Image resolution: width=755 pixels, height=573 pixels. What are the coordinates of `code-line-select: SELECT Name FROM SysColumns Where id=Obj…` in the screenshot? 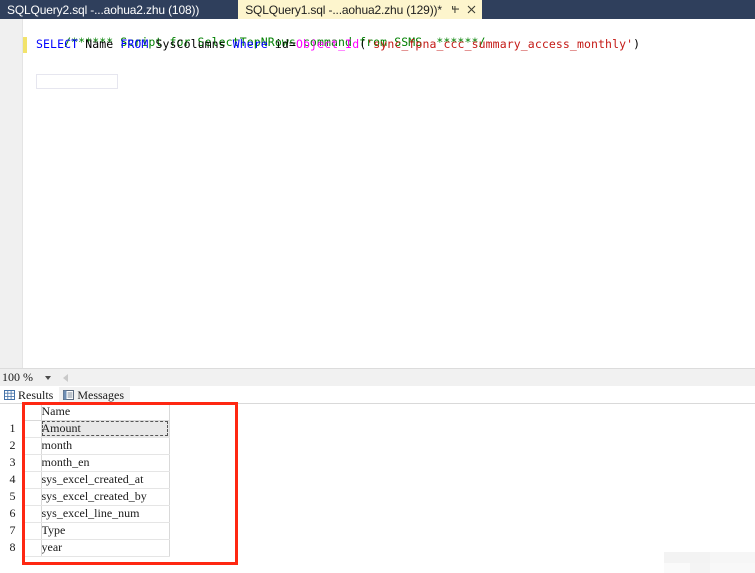 It's located at (338, 44).